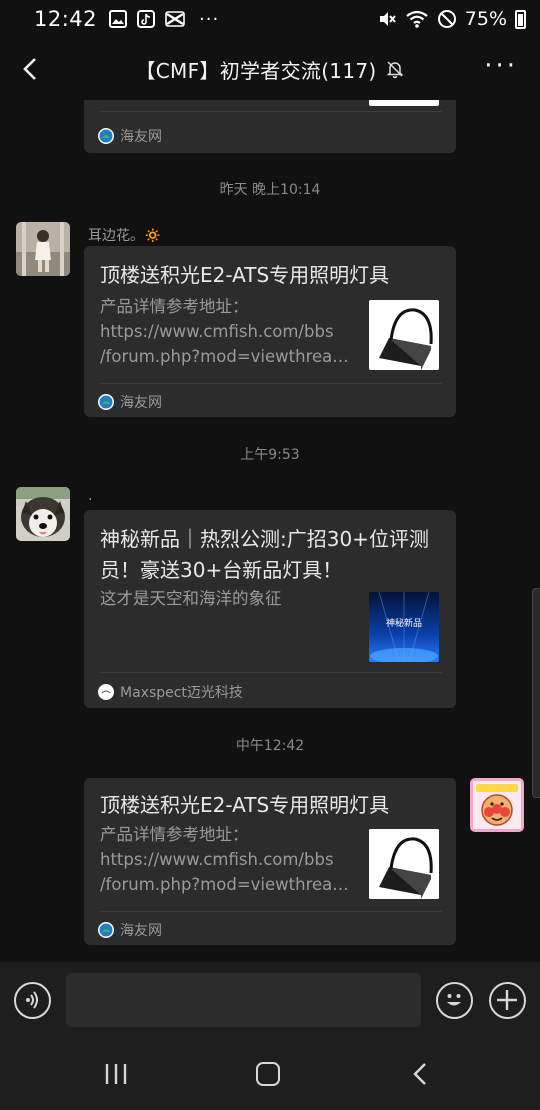 The width and height of the screenshot is (540, 1110). What do you see at coordinates (485, 19) in the screenshot?
I see `battery-percent: 75%` at bounding box center [485, 19].